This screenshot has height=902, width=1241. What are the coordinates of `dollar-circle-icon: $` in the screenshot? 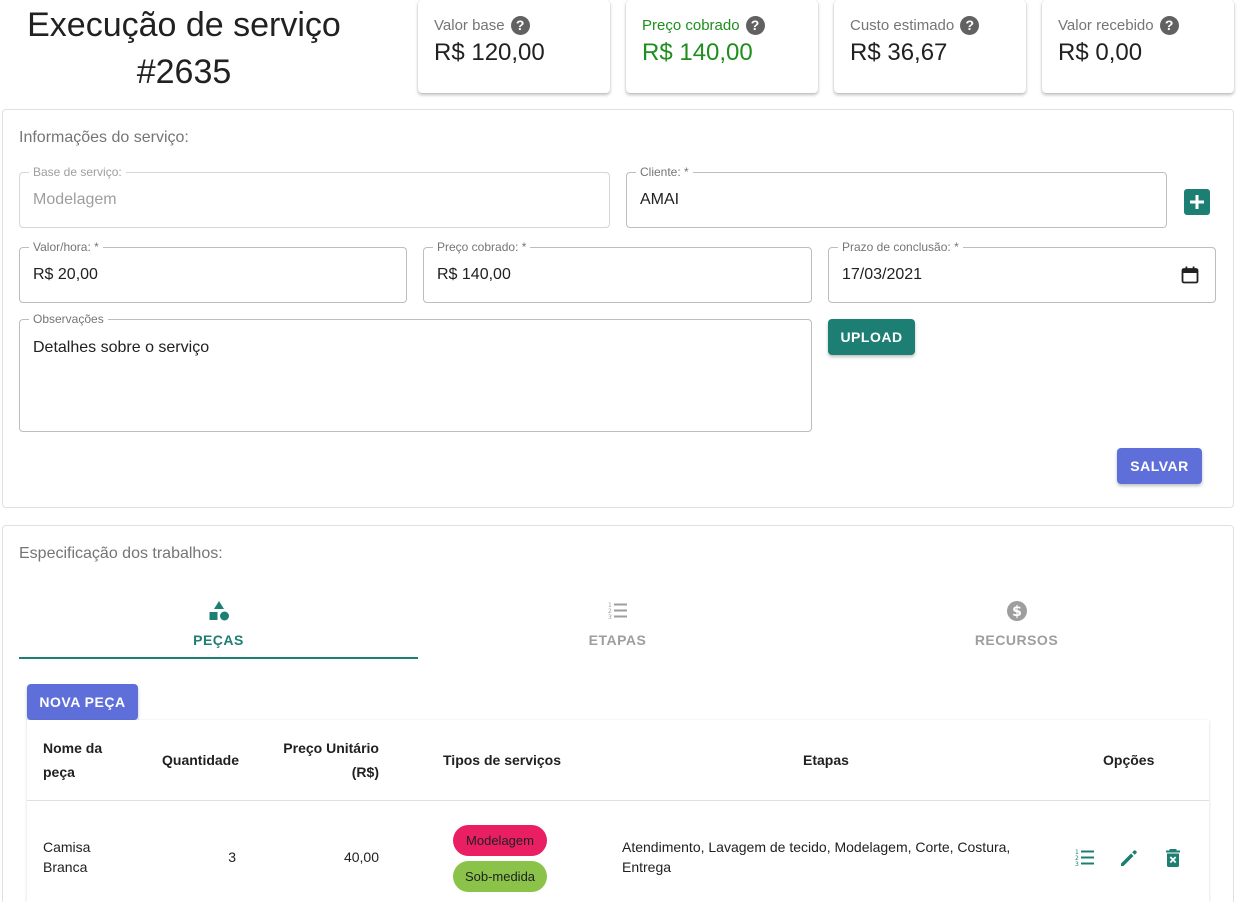 It's located at (1016, 611).